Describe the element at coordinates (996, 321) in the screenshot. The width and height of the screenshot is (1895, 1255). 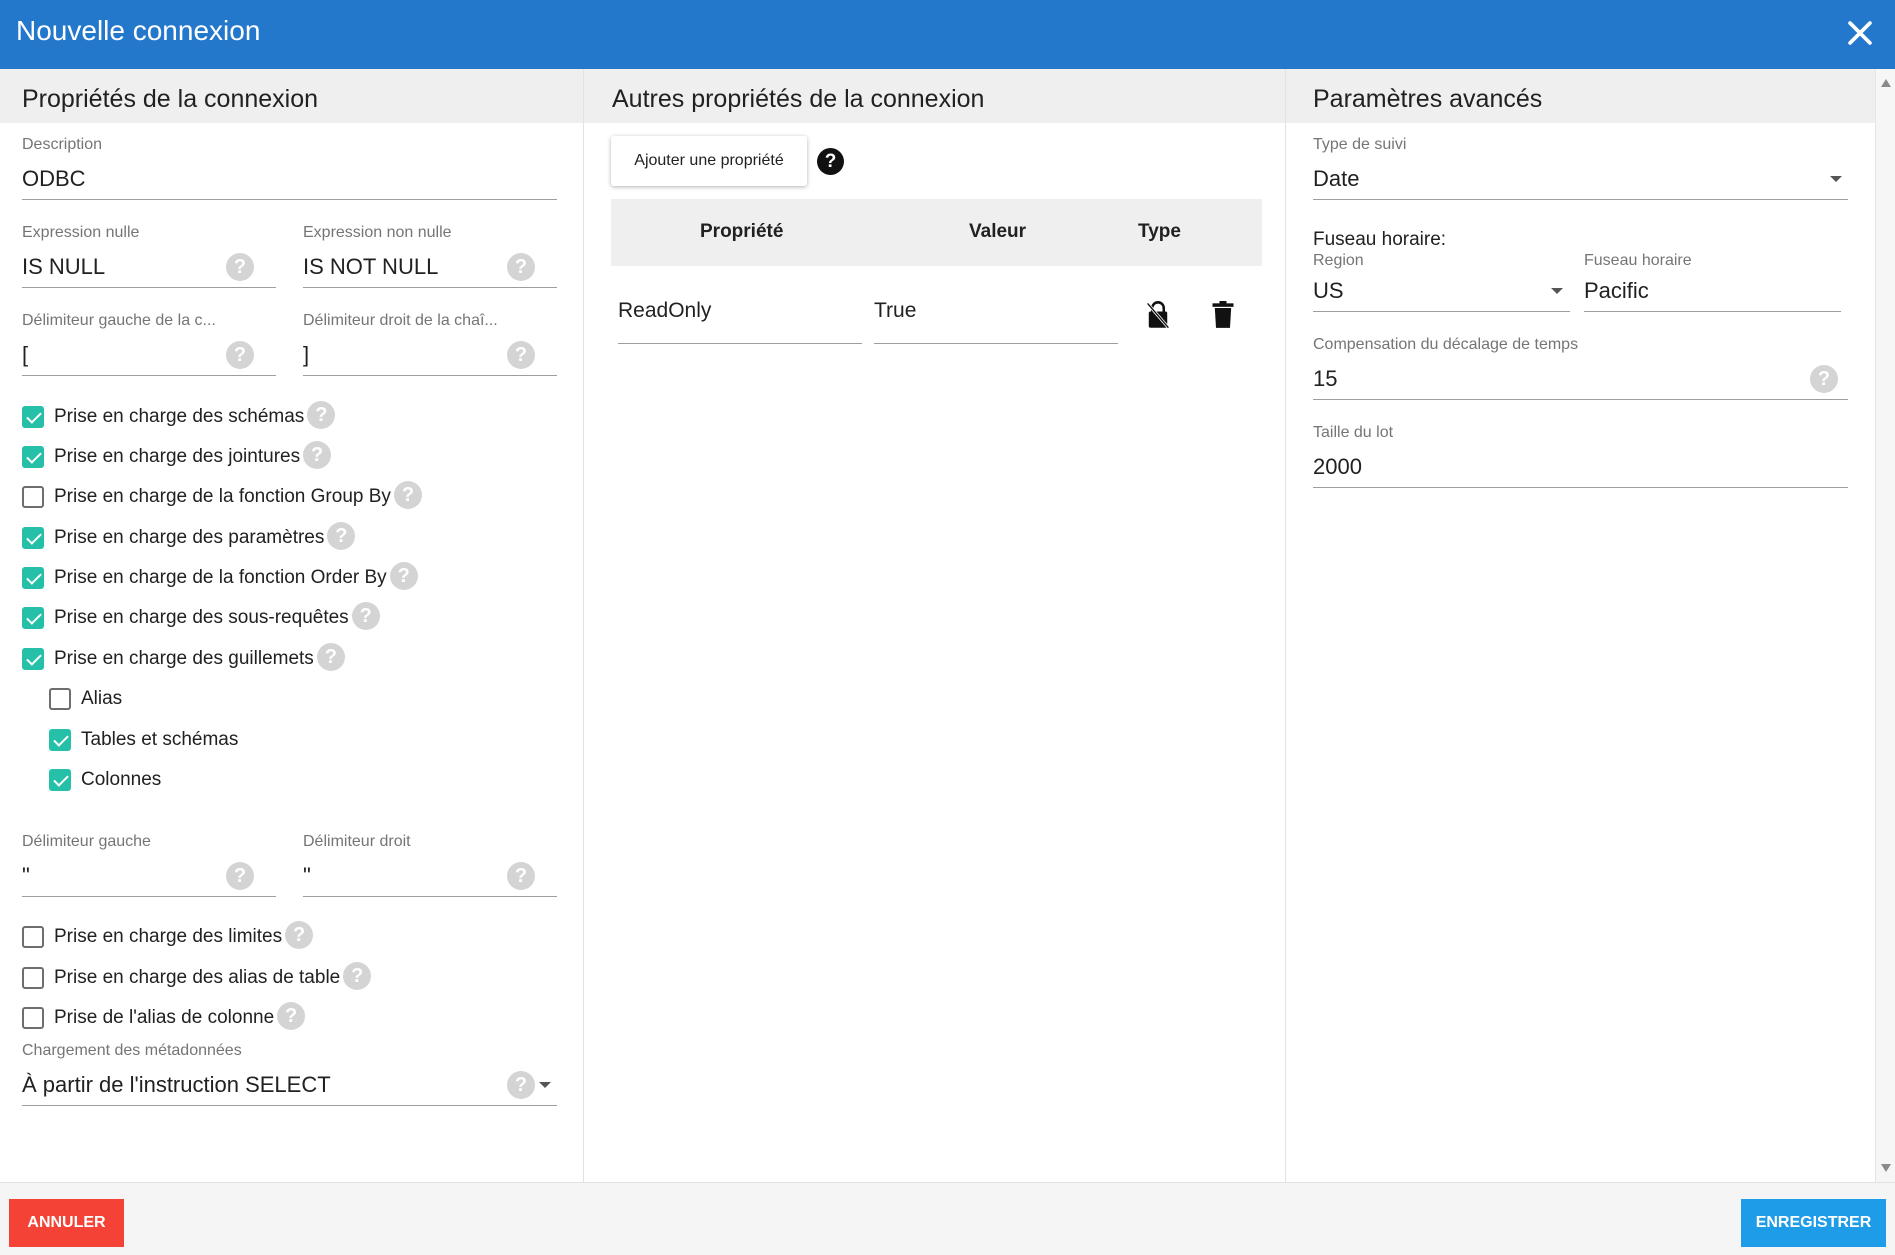
I see `property-value-input: True` at that location.